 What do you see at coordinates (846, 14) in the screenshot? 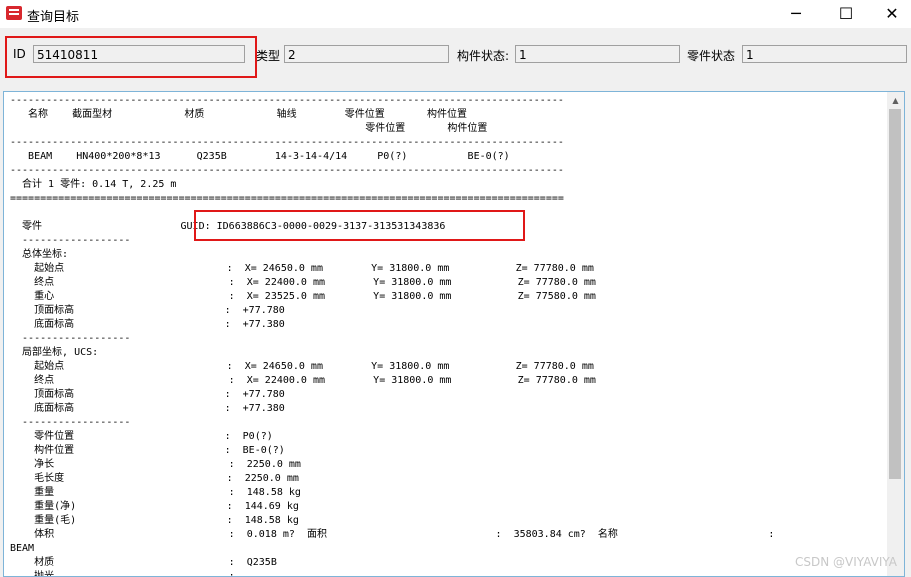
I see `maximize-button: ☐` at bounding box center [846, 14].